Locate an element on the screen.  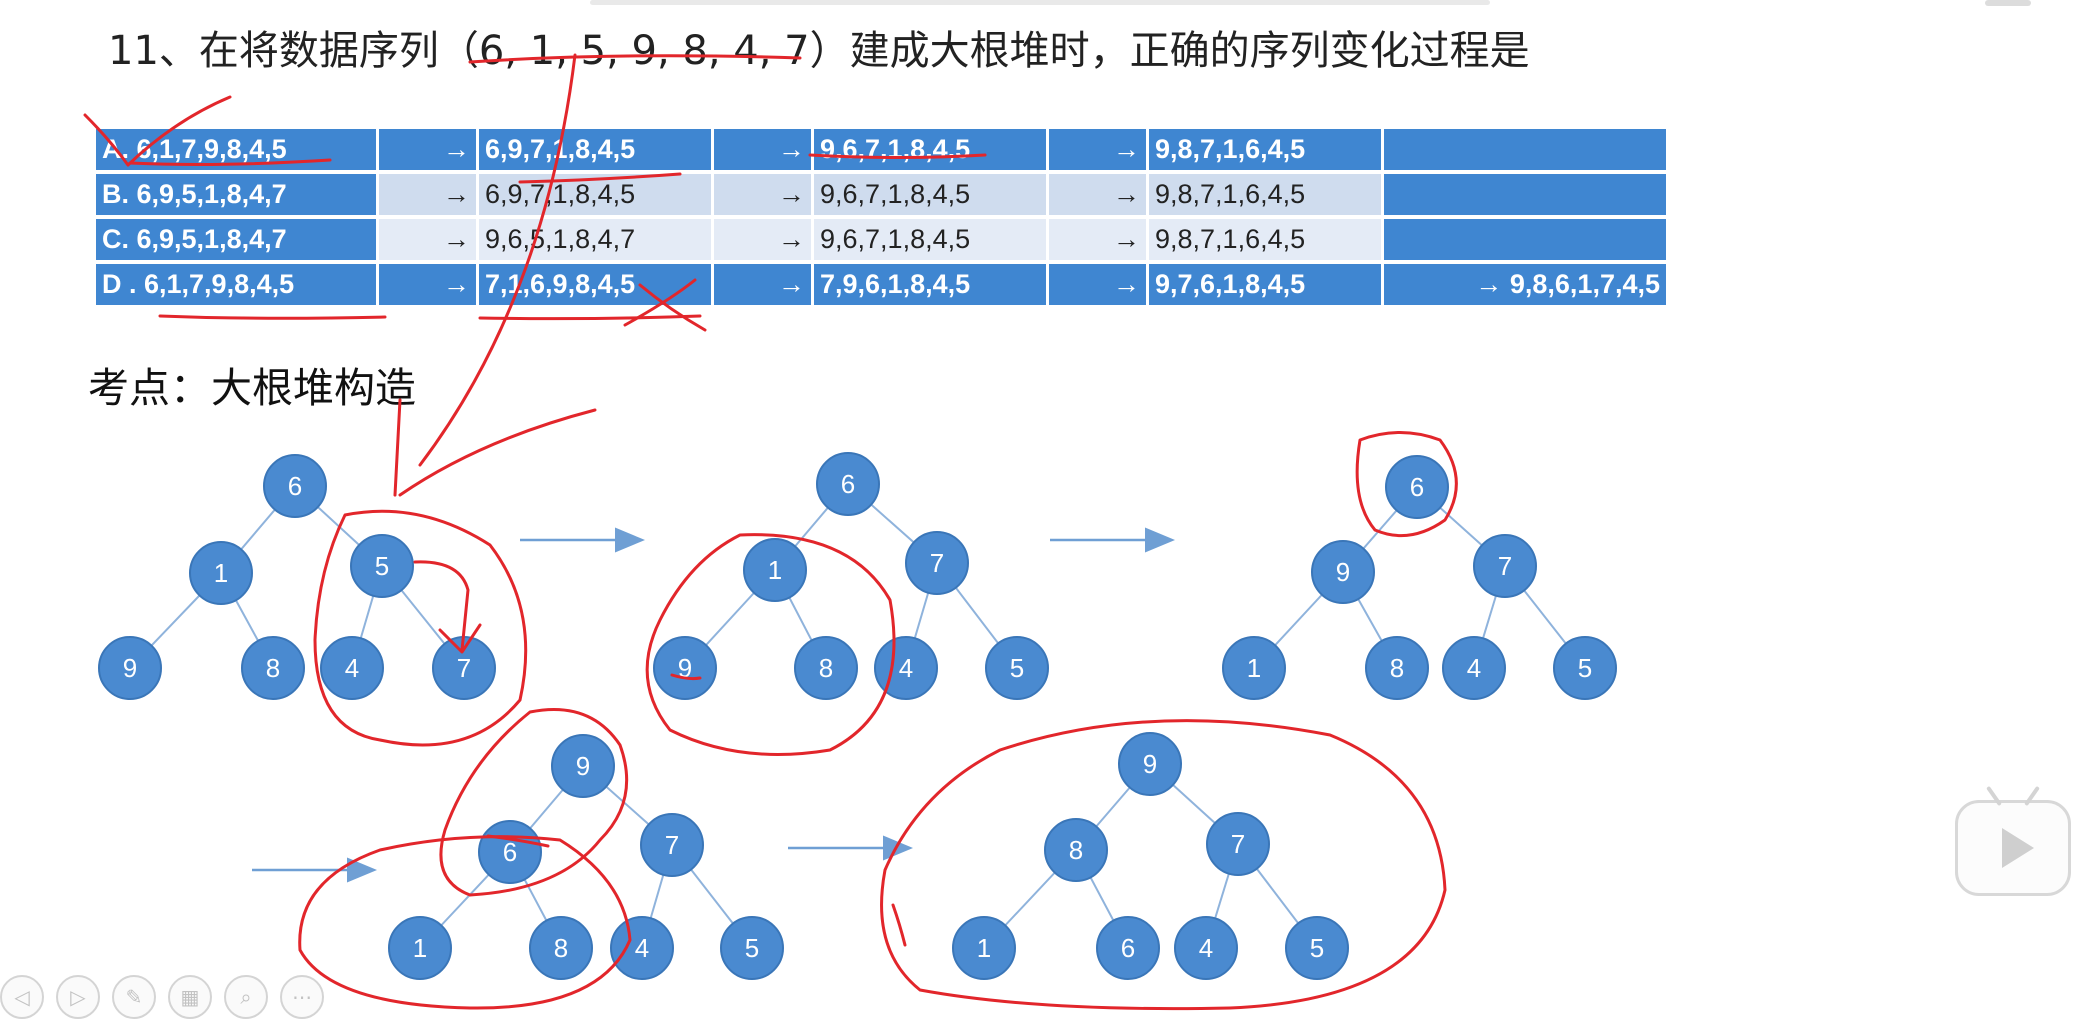
zoom-icon: ⌕ is located at coordinates (246, 997).